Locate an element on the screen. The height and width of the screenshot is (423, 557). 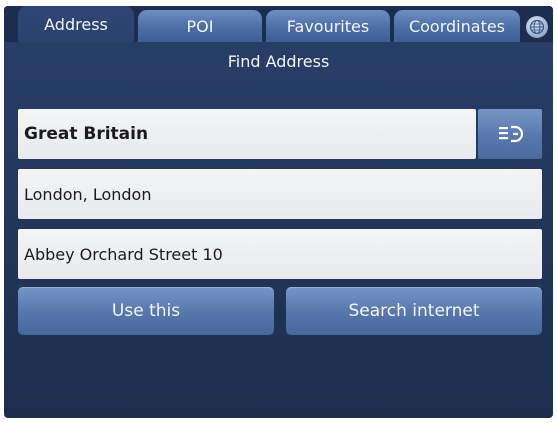
globe-icon is located at coordinates (537, 27).